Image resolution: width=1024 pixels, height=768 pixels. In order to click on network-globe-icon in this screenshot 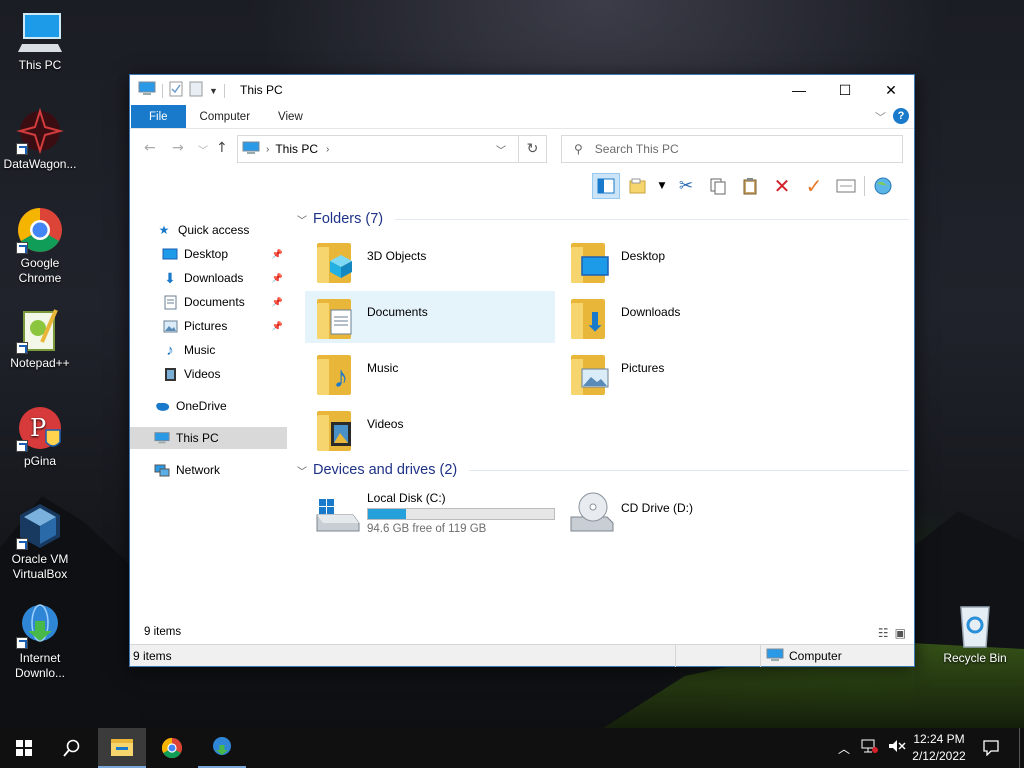, I will do `click(883, 186)`.